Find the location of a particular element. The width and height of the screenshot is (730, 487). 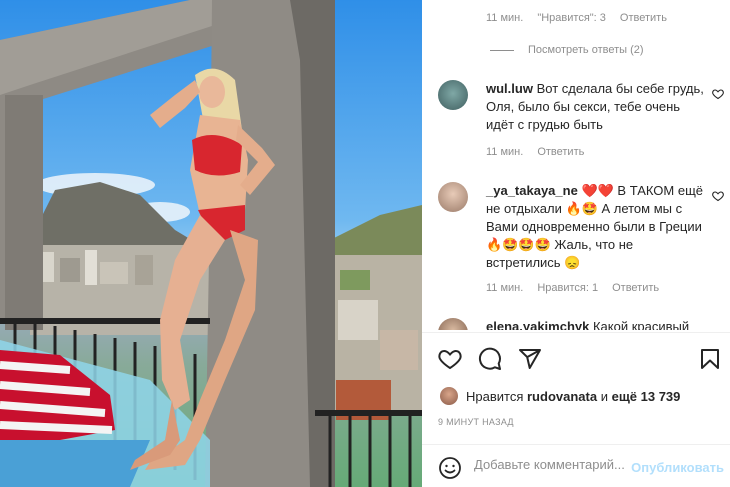

comment-item: elena.yakimchyk Какой красивый is located at coordinates (583, 324).